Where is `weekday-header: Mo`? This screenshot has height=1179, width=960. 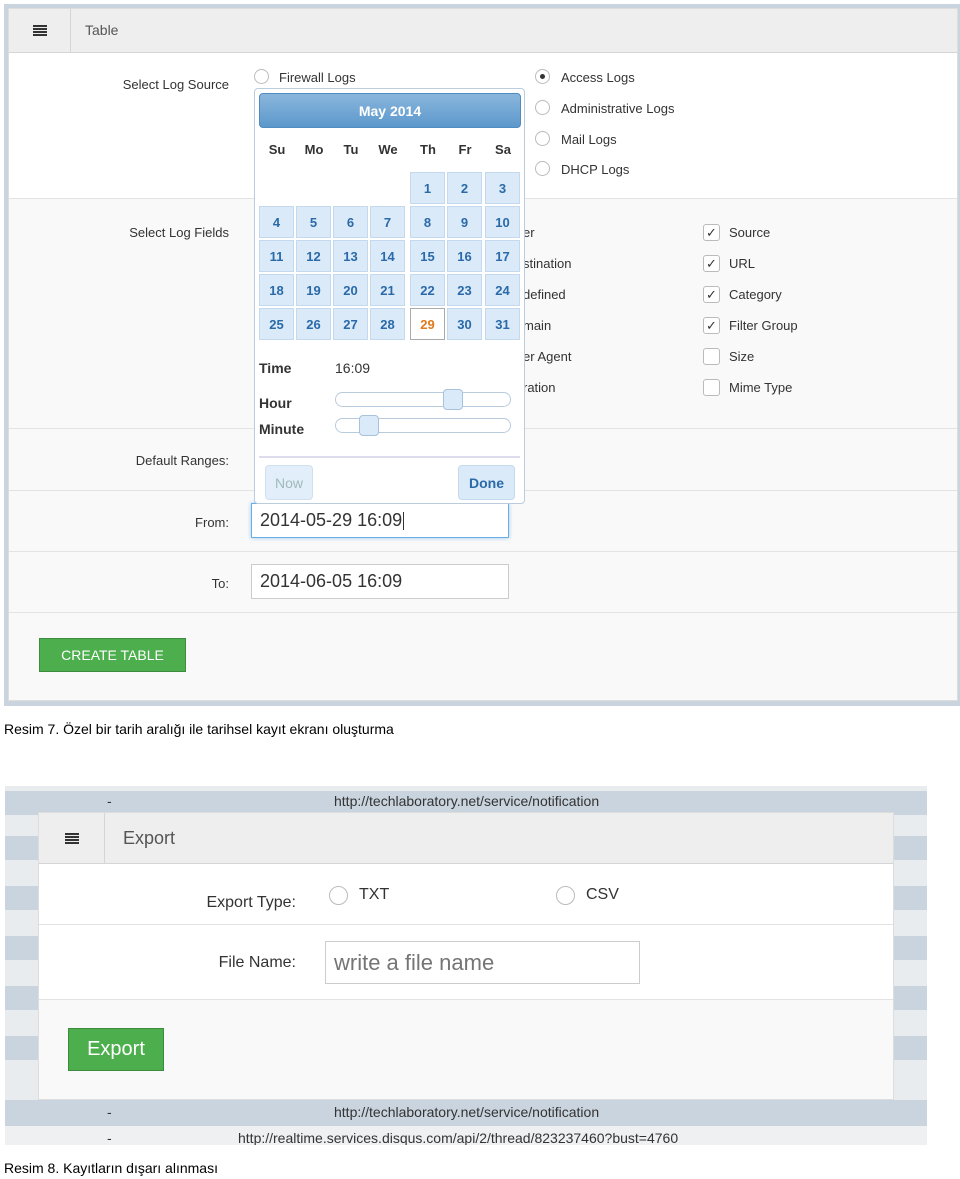 weekday-header: Mo is located at coordinates (314, 149).